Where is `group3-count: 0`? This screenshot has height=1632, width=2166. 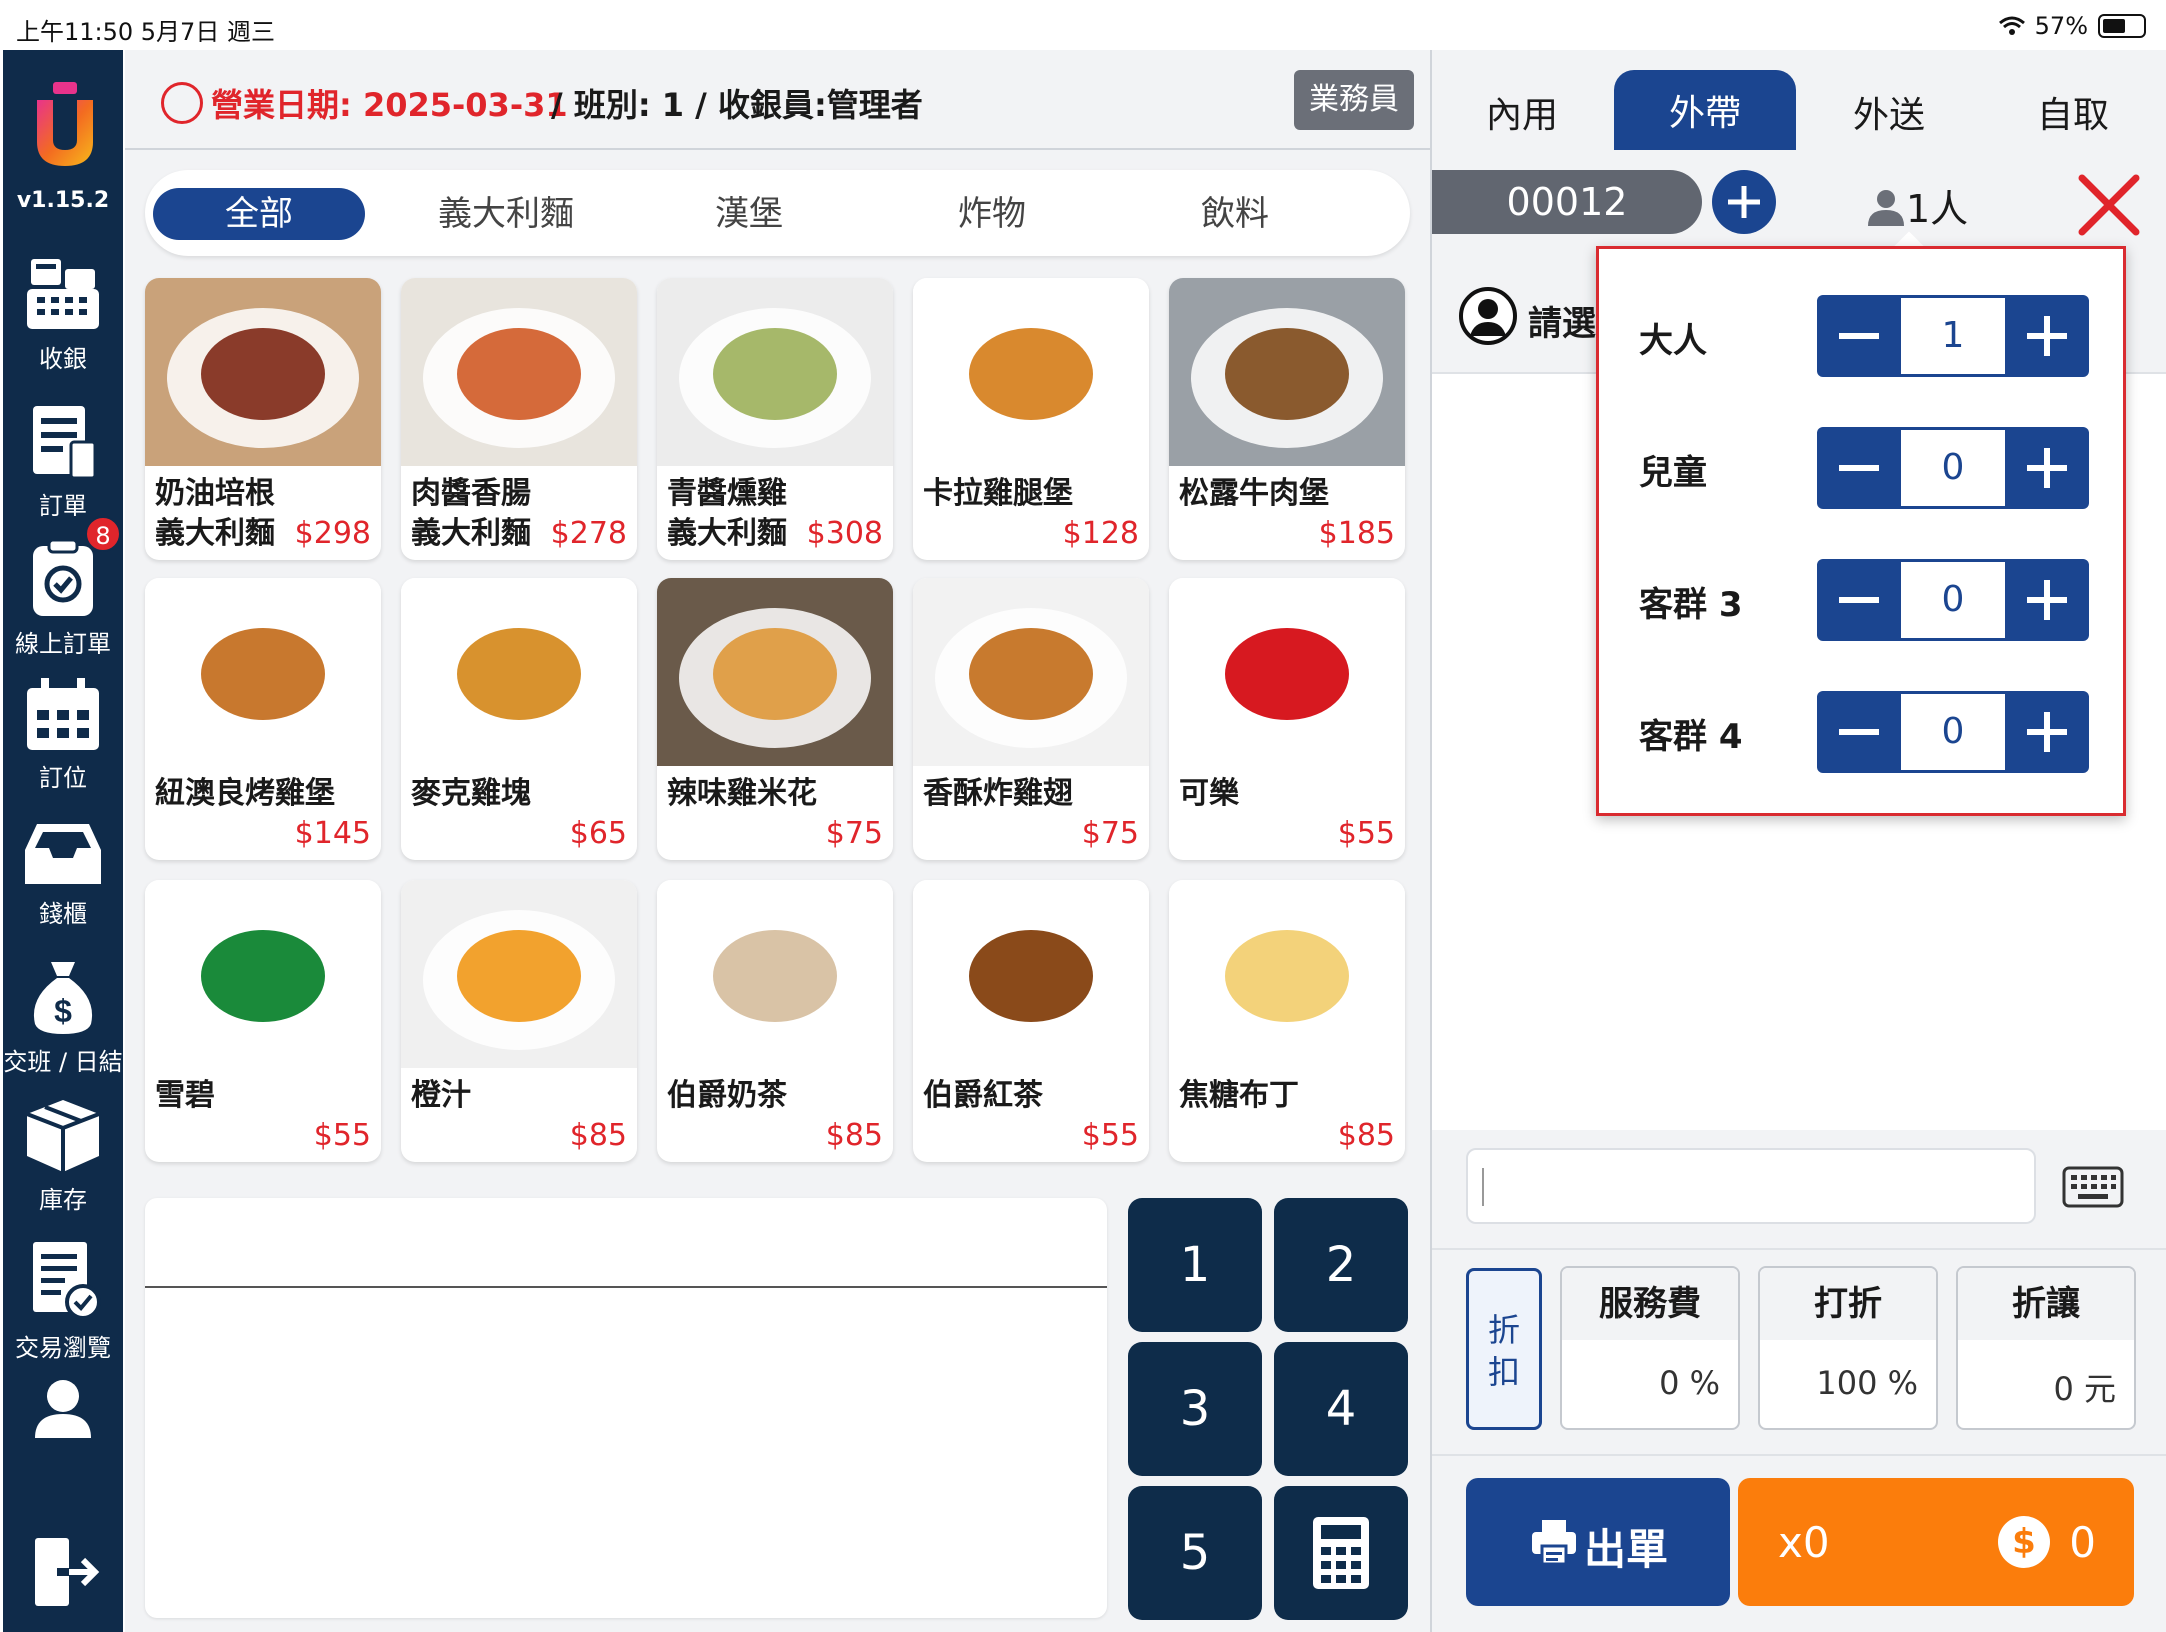 group3-count: 0 is located at coordinates (1953, 600).